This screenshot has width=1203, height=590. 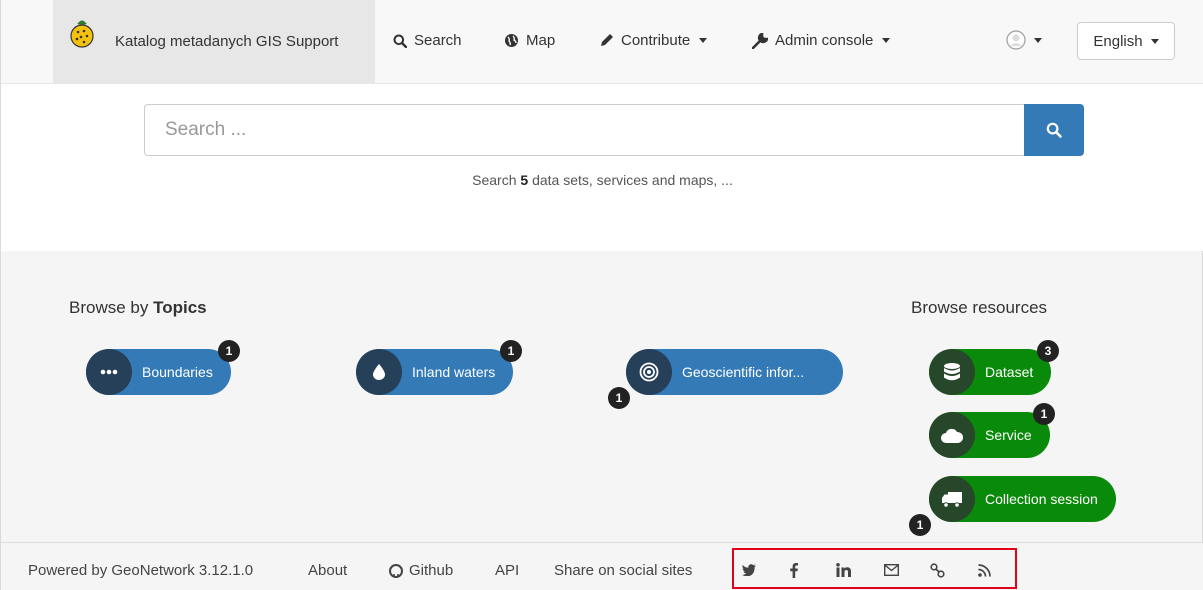 I want to click on nav-search-label: Search, so click(x=438, y=40).